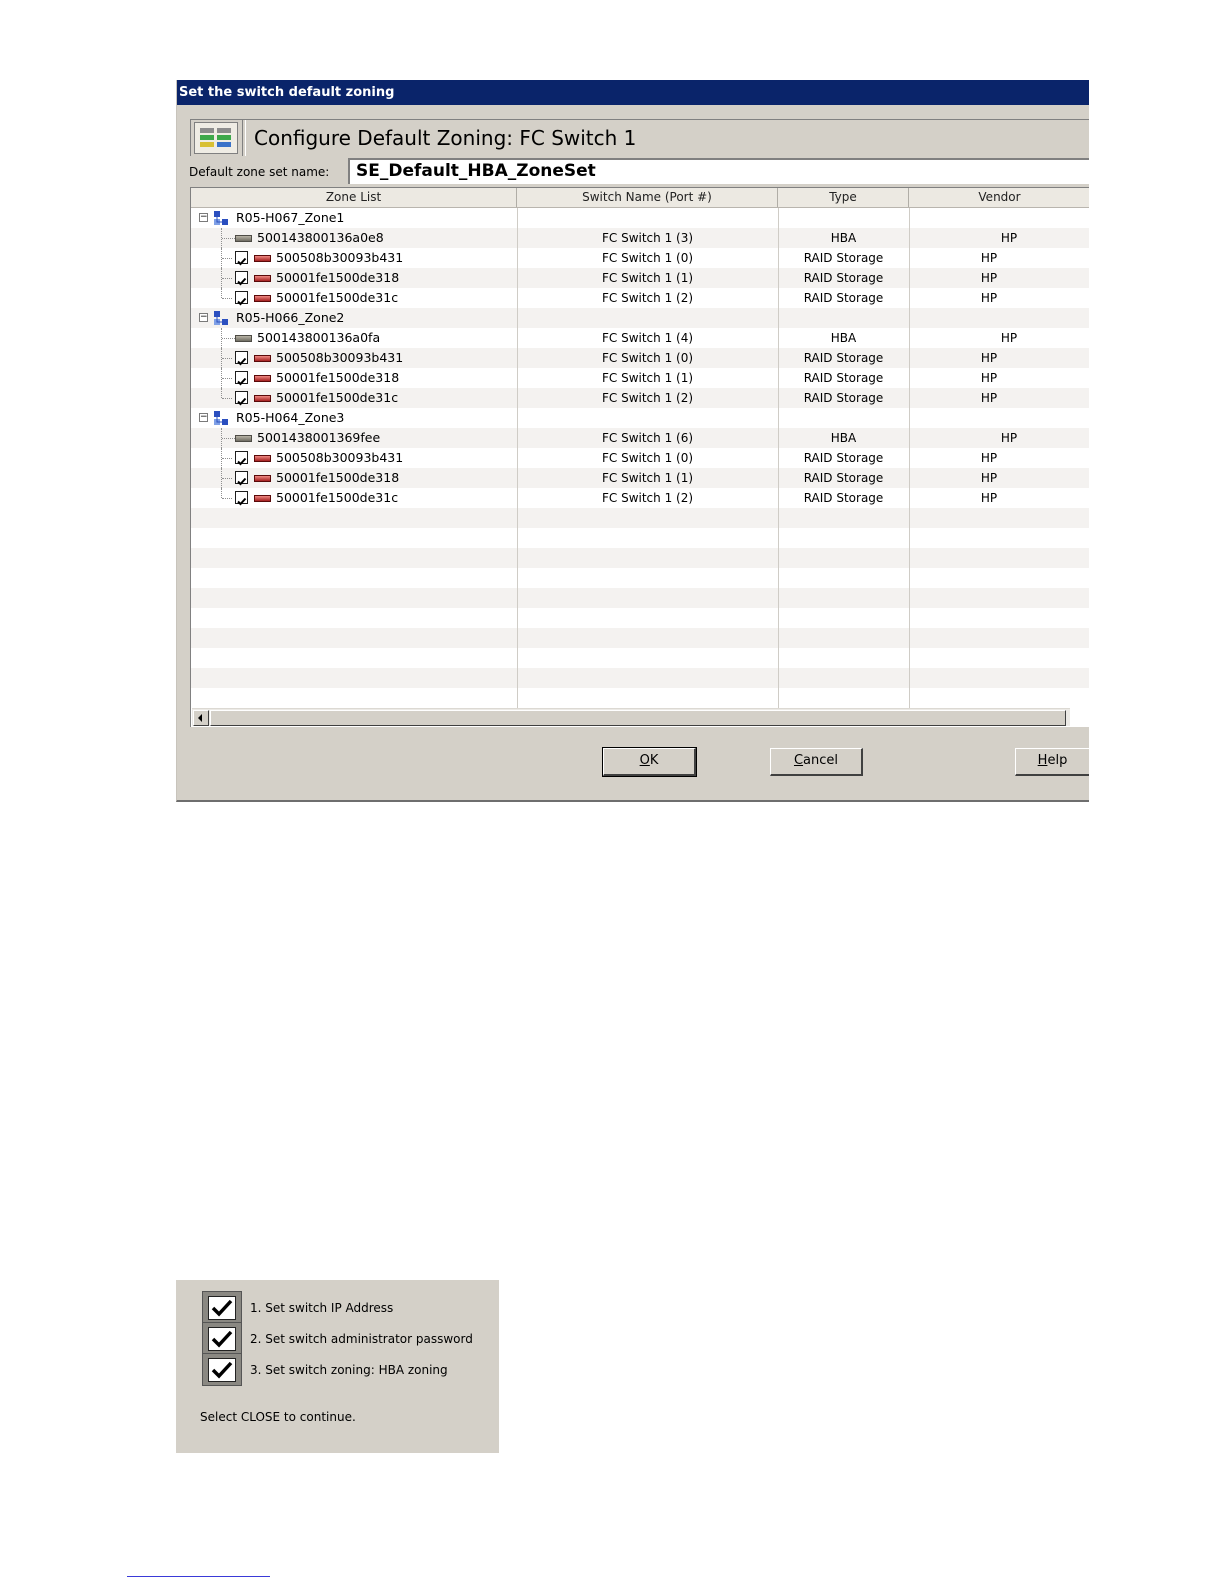  I want to click on step-1-checkbox, so click(222, 1307).